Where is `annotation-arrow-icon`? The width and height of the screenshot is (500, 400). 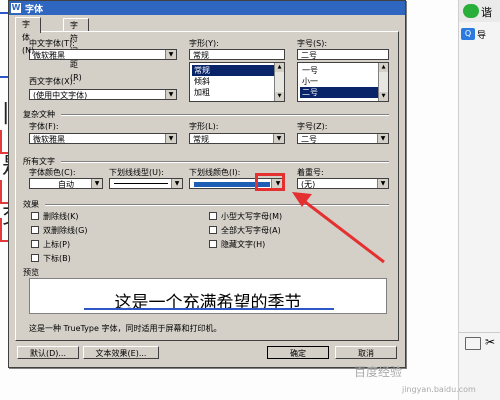 annotation-arrow-icon is located at coordinates (338, 228).